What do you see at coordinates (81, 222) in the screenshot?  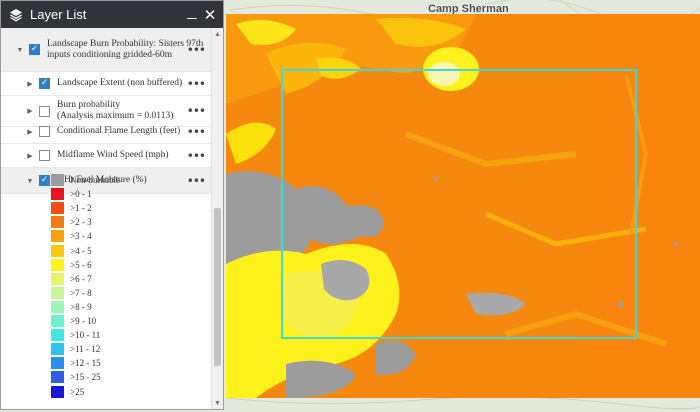 I see `legend-label: >2 - 3` at bounding box center [81, 222].